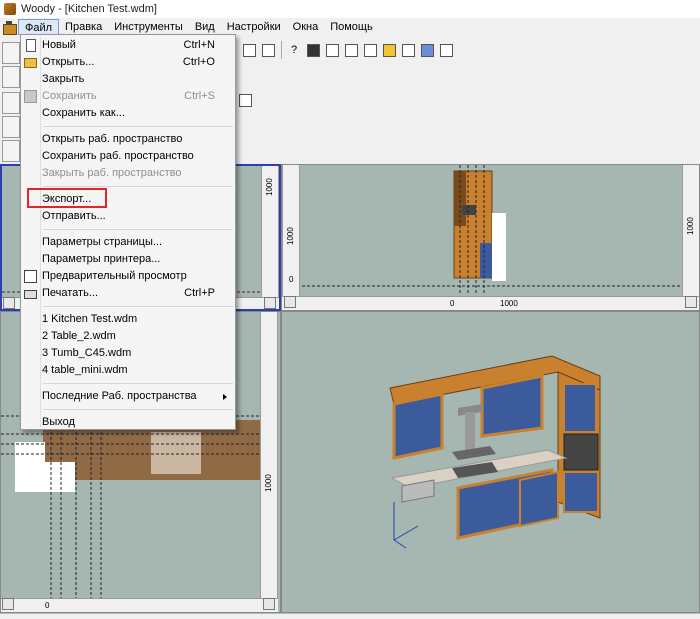  Describe the element at coordinates (128, 79) in the screenshot. I see `menu-close: Закрыть` at that location.